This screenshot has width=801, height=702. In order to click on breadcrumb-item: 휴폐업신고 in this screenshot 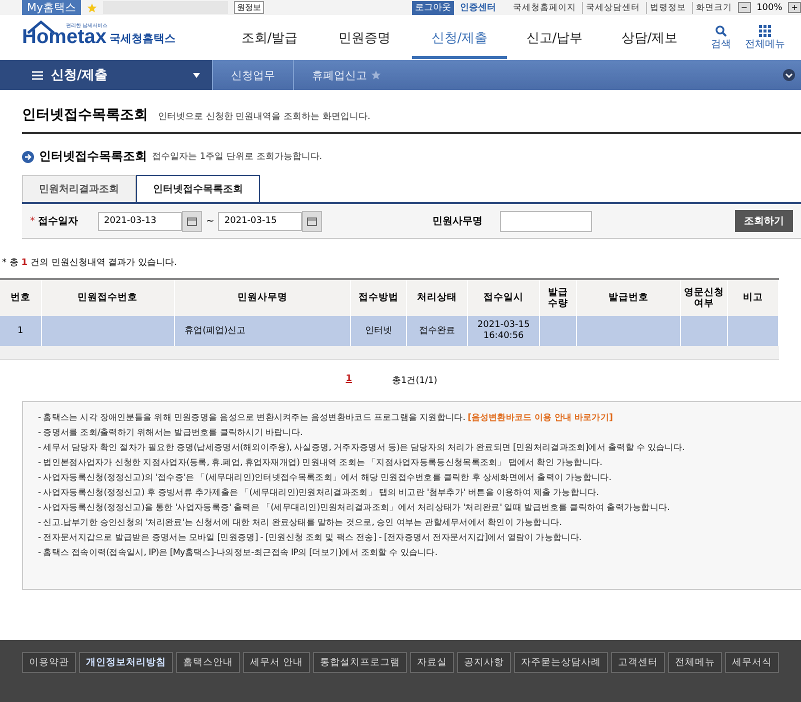, I will do `click(346, 75)`.